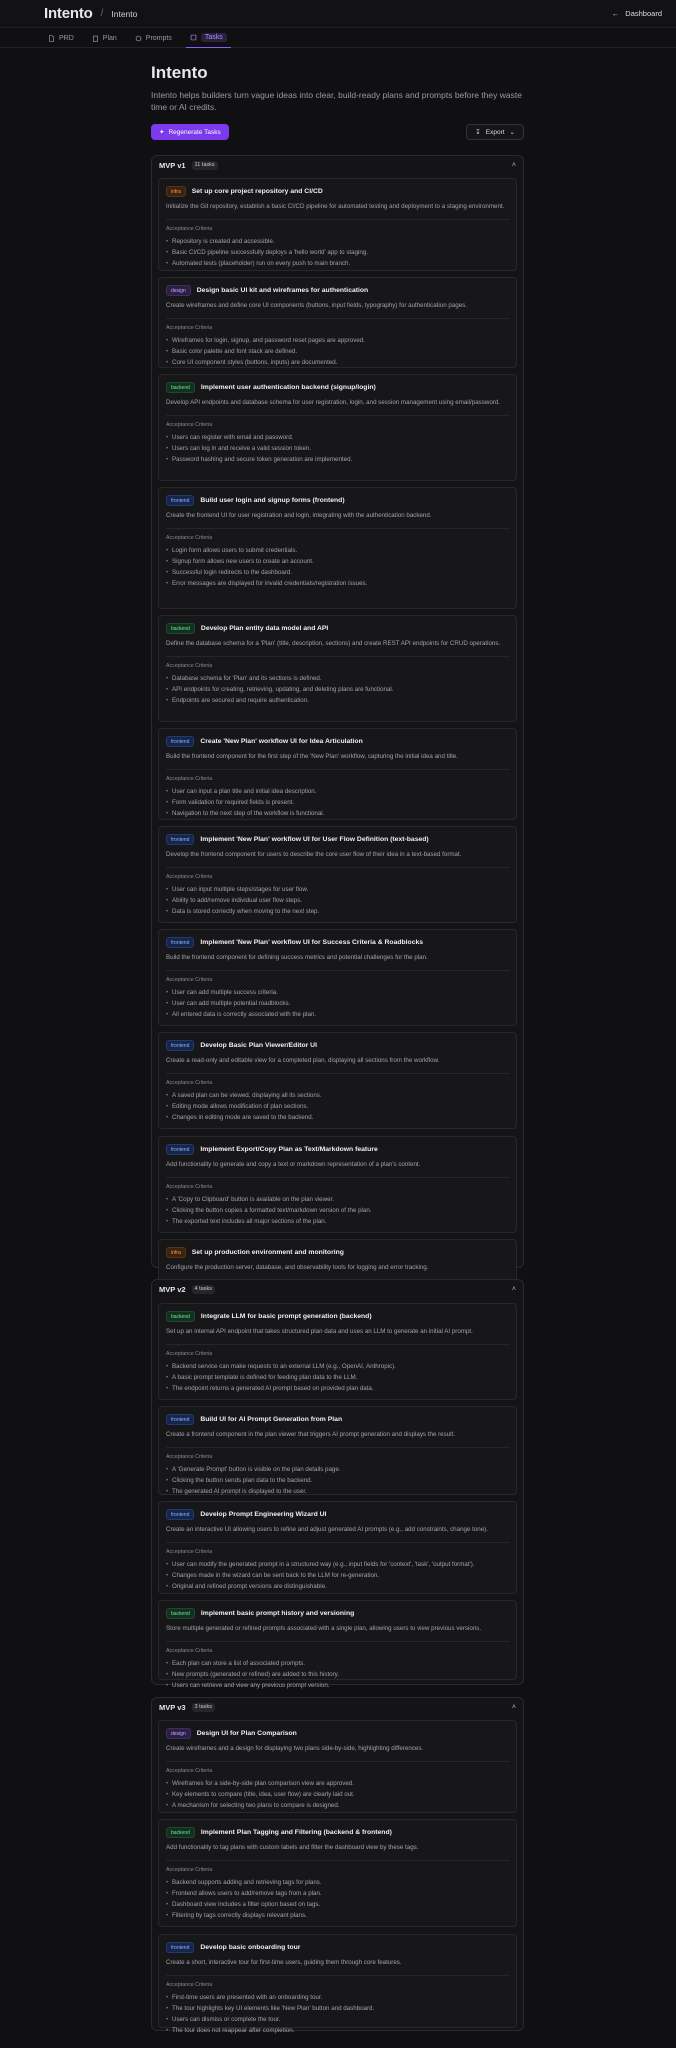 The height and width of the screenshot is (2048, 676). I want to click on task-title: Develop Basic Plan Viewer/Editor UI, so click(258, 1045).